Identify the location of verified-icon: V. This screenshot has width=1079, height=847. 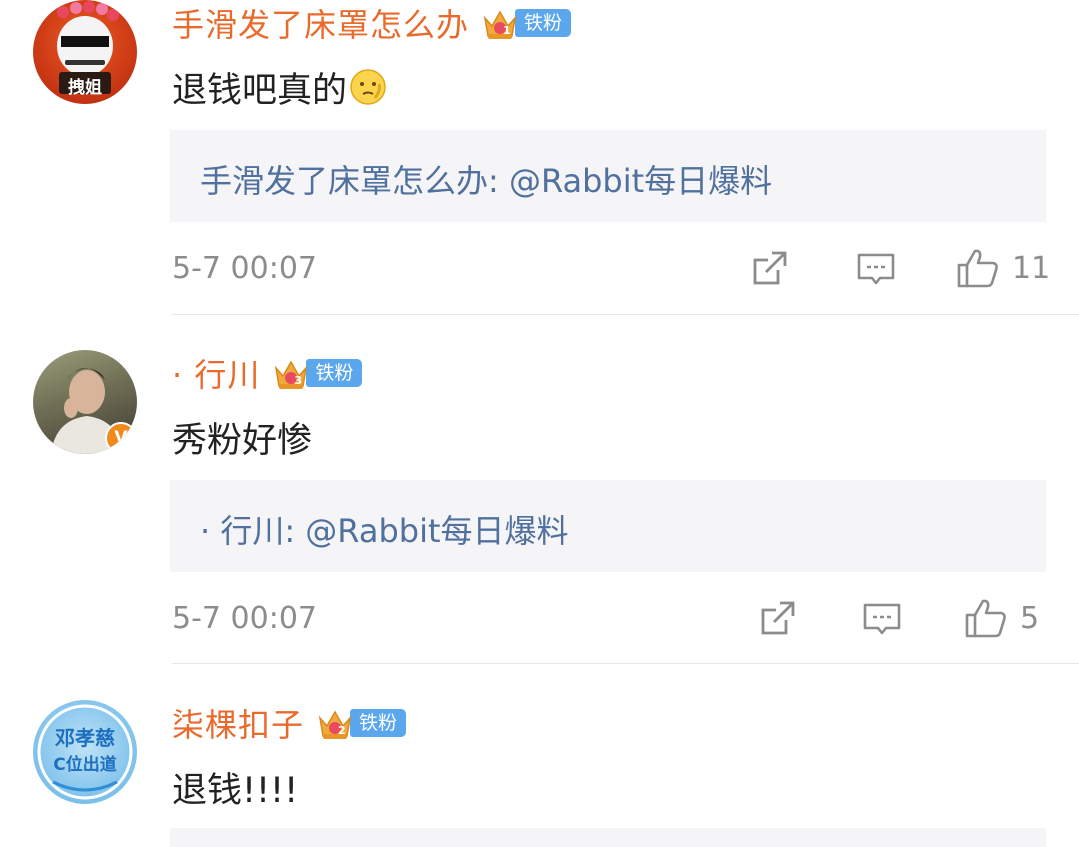
(121, 438).